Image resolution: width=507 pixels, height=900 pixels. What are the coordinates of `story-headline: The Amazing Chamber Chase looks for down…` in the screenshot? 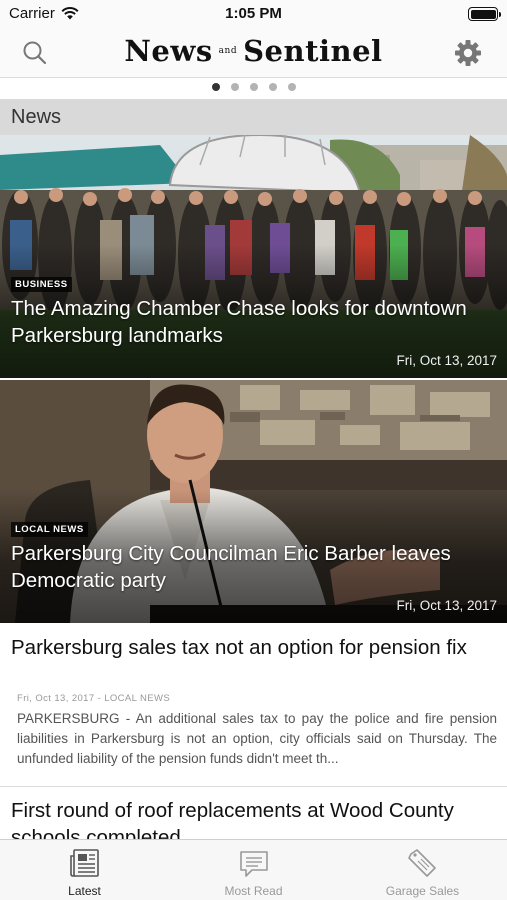 It's located at (254, 322).